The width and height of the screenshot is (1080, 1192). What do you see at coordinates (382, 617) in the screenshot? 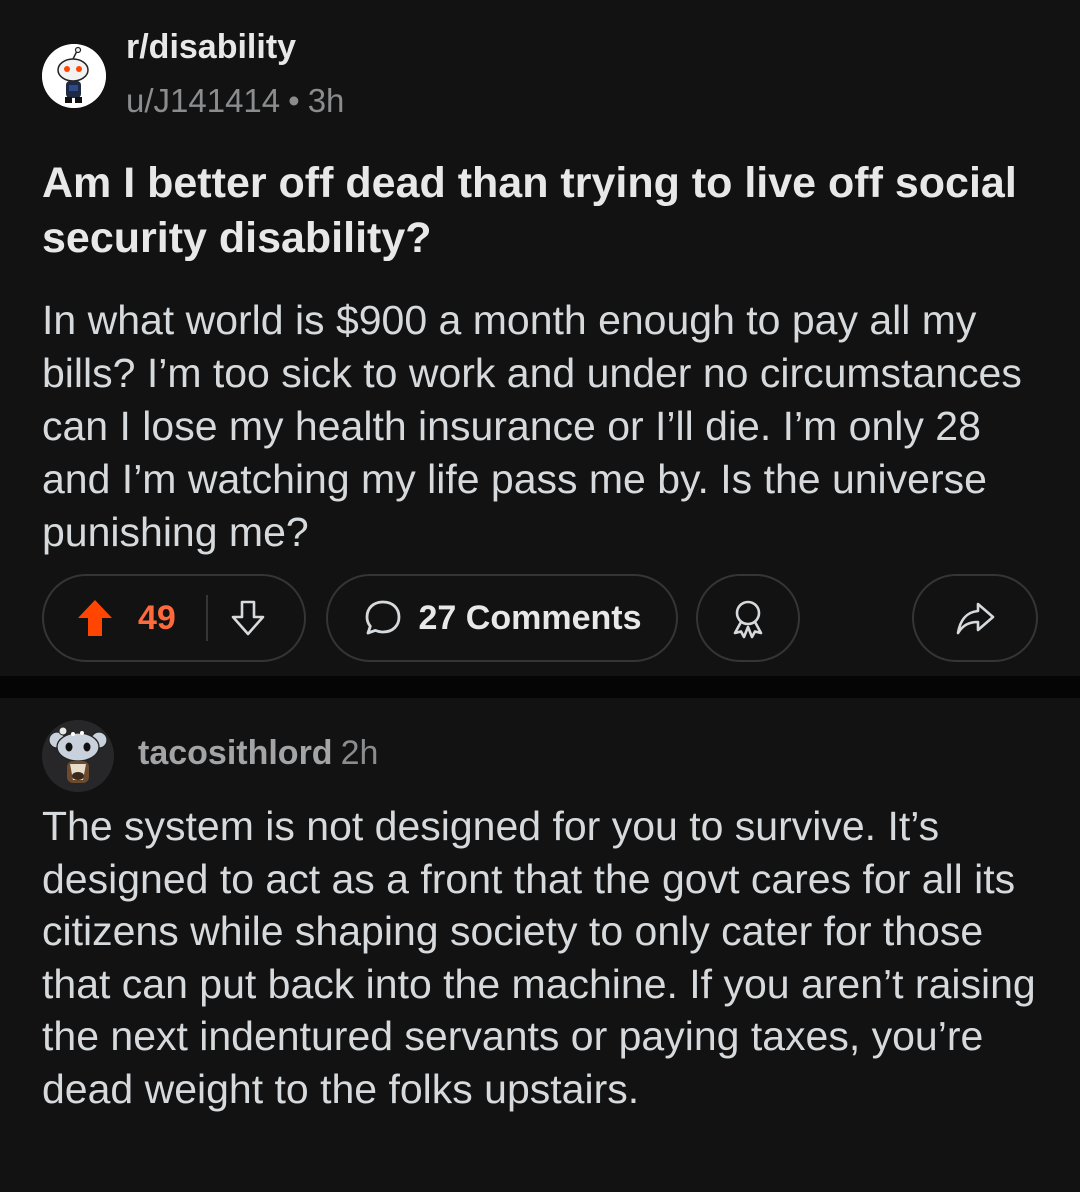
I see `speech-bubble-icon` at bounding box center [382, 617].